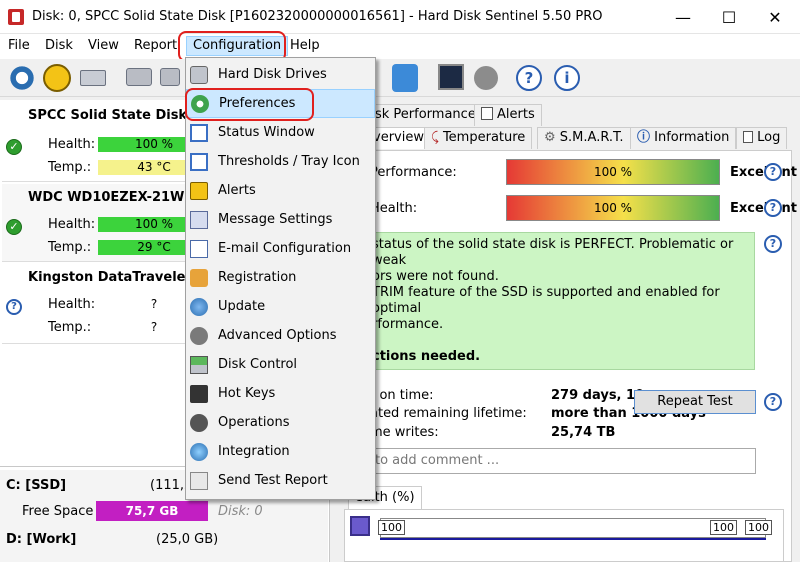 The image size is (800, 562). Describe the element at coordinates (773, 244) in the screenshot. I see `status-help-icon: ?` at that location.